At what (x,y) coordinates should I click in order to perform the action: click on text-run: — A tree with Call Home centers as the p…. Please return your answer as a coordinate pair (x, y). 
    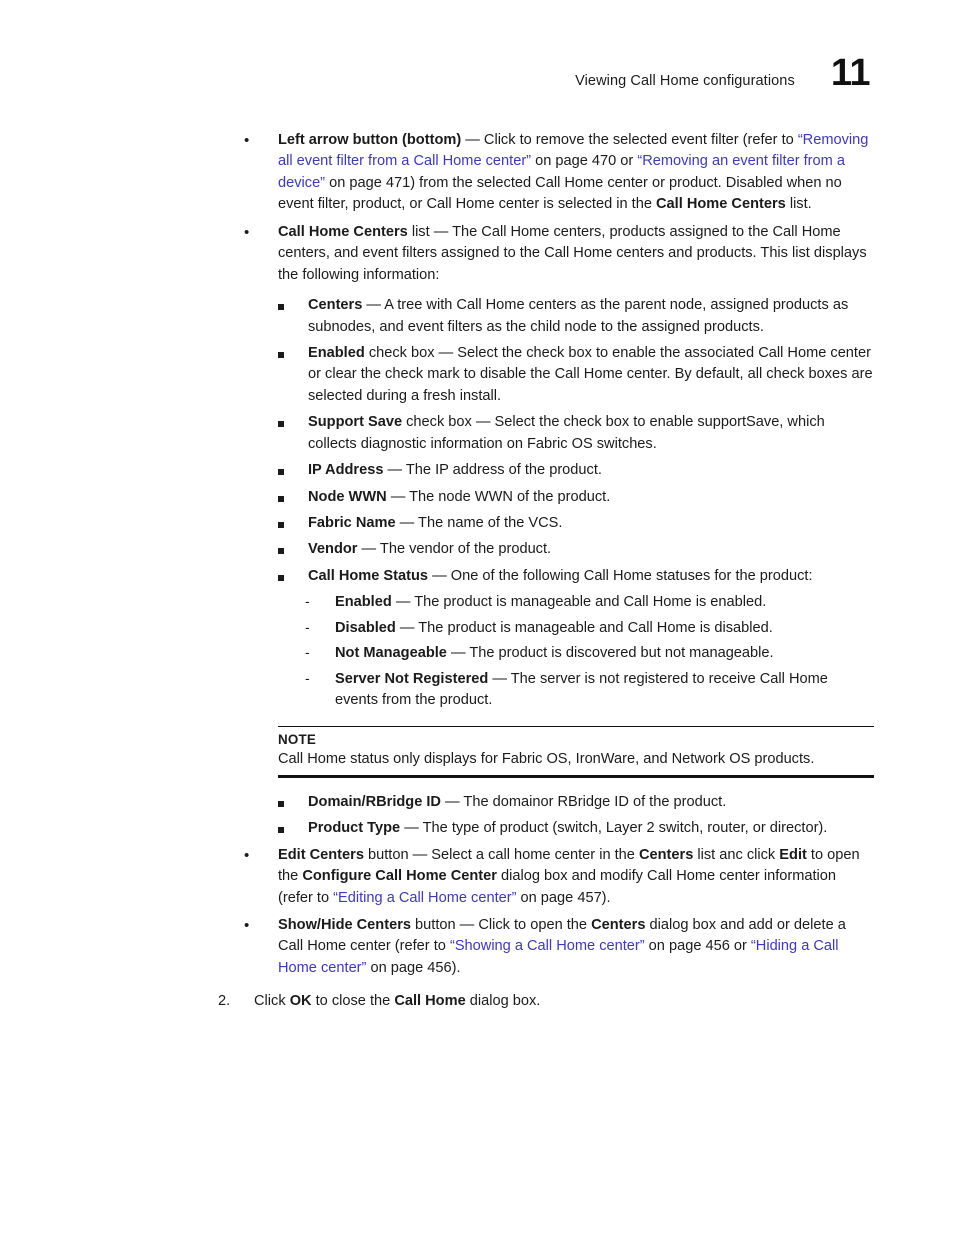
    Looking at the image, I should click on (578, 316).